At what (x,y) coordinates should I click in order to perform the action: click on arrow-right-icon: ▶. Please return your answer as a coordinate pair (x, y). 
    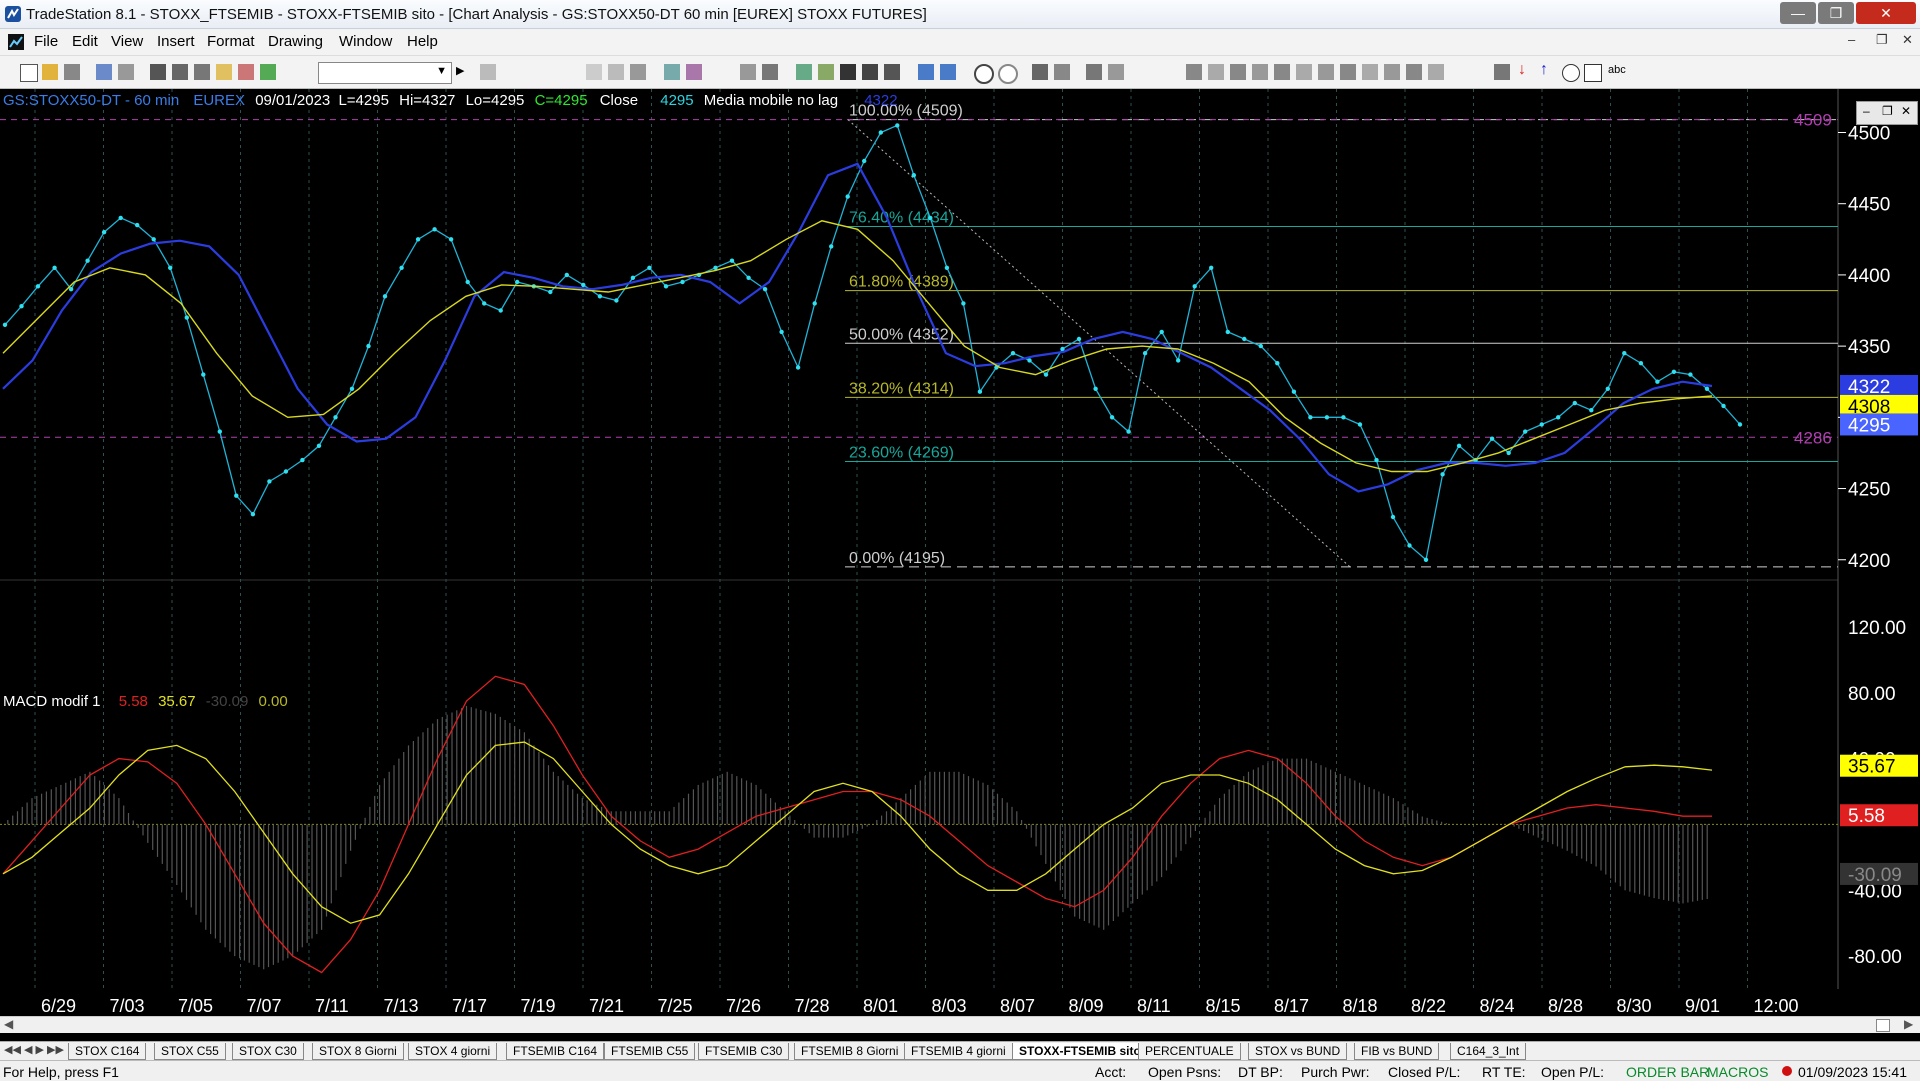
    Looking at the image, I should click on (460, 70).